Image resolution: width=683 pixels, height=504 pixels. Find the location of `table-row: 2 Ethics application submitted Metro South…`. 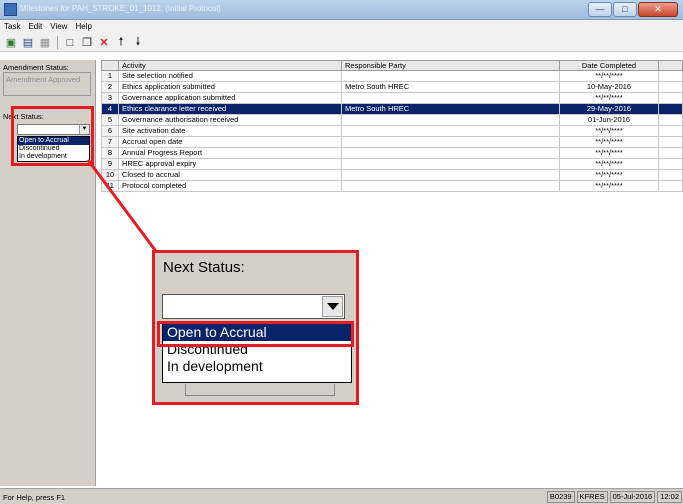

table-row: 2 Ethics application submitted Metro South… is located at coordinates (392, 87).